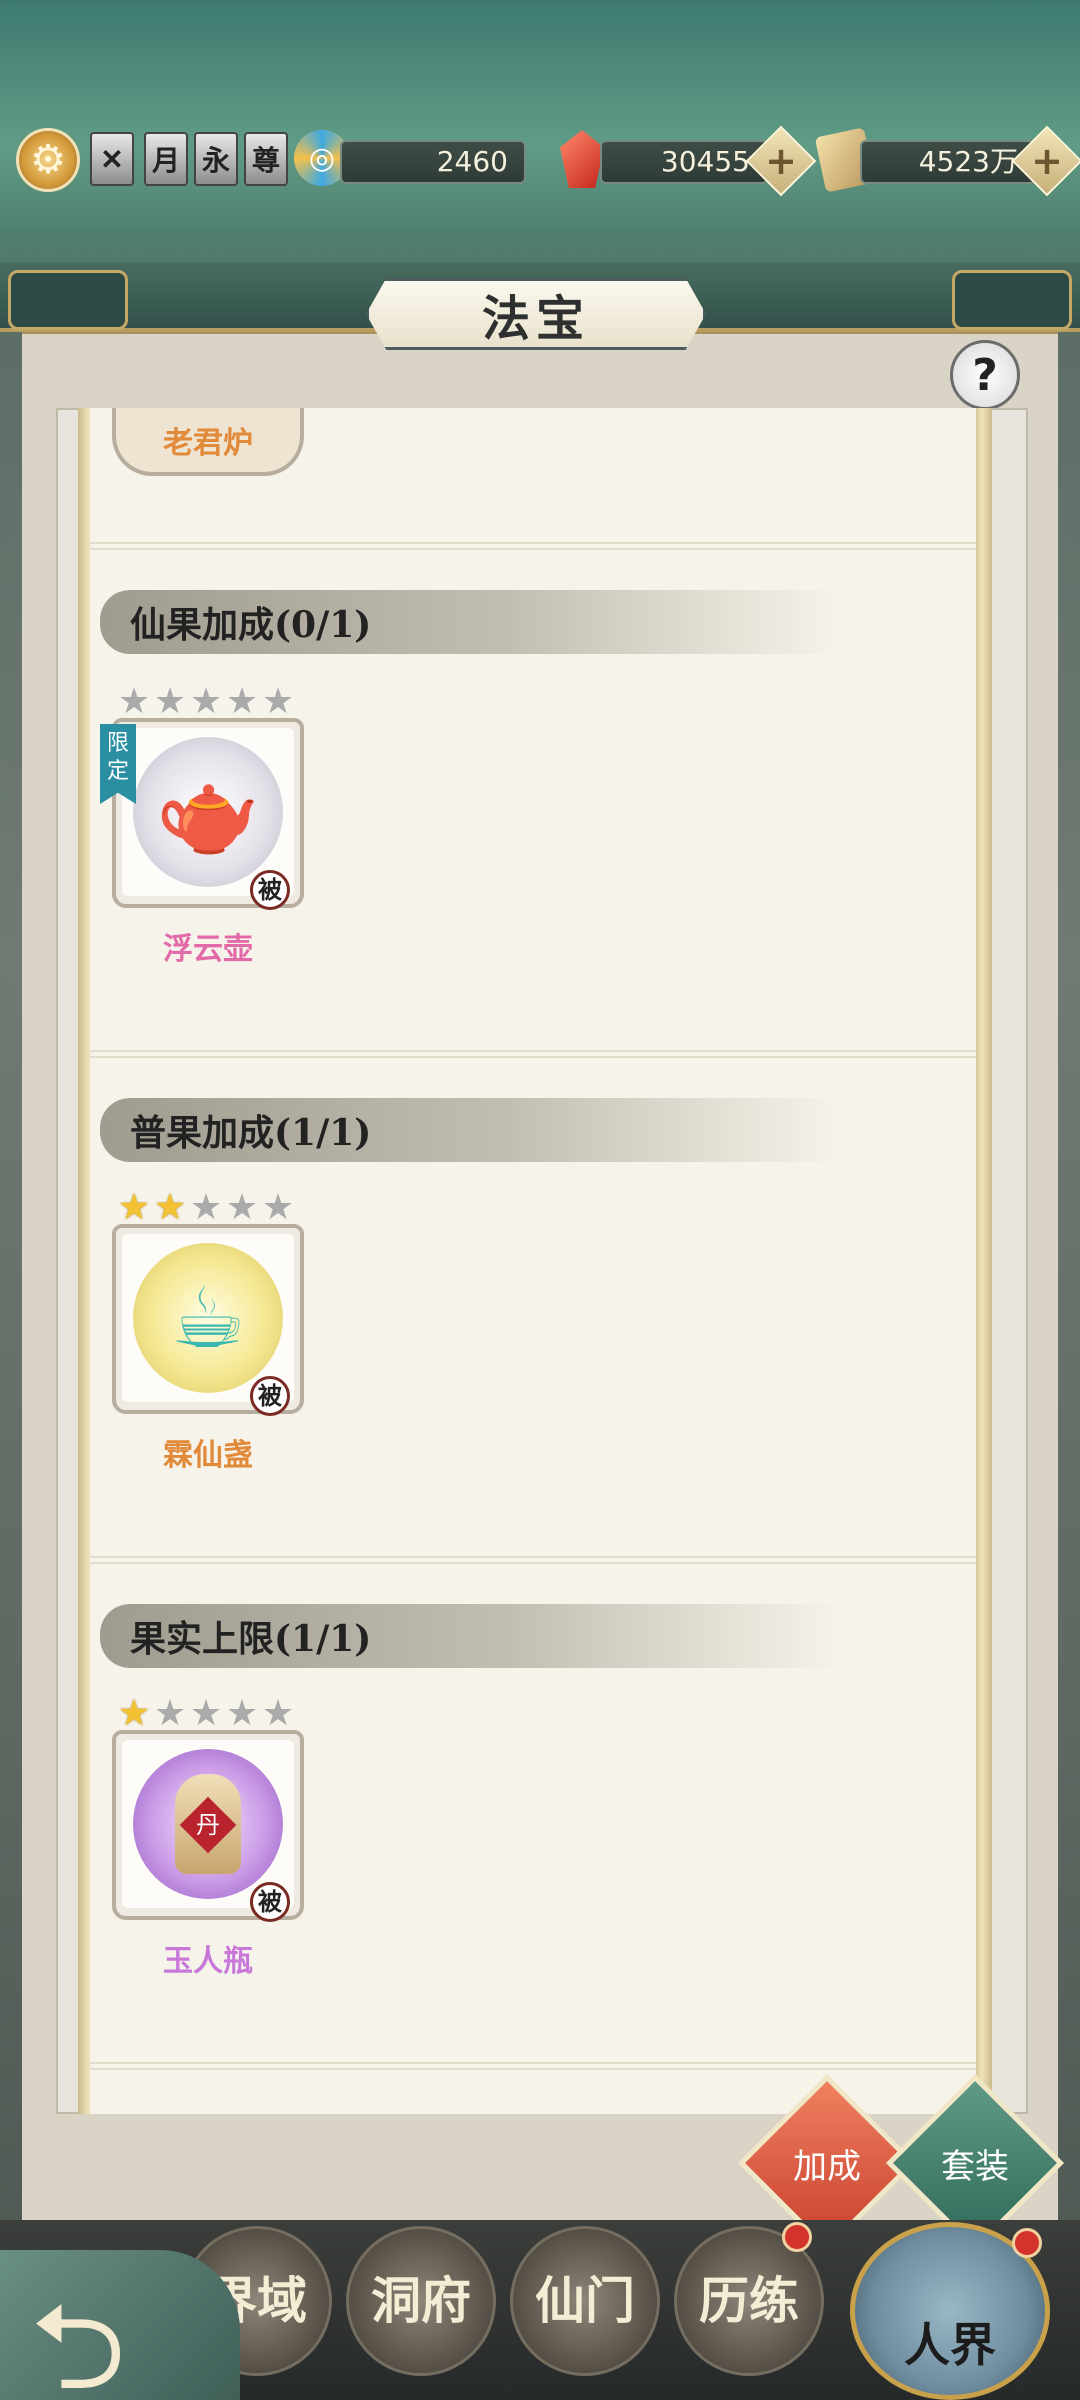  Describe the element at coordinates (827, 2166) in the screenshot. I see `bonus-label: 加成` at that location.